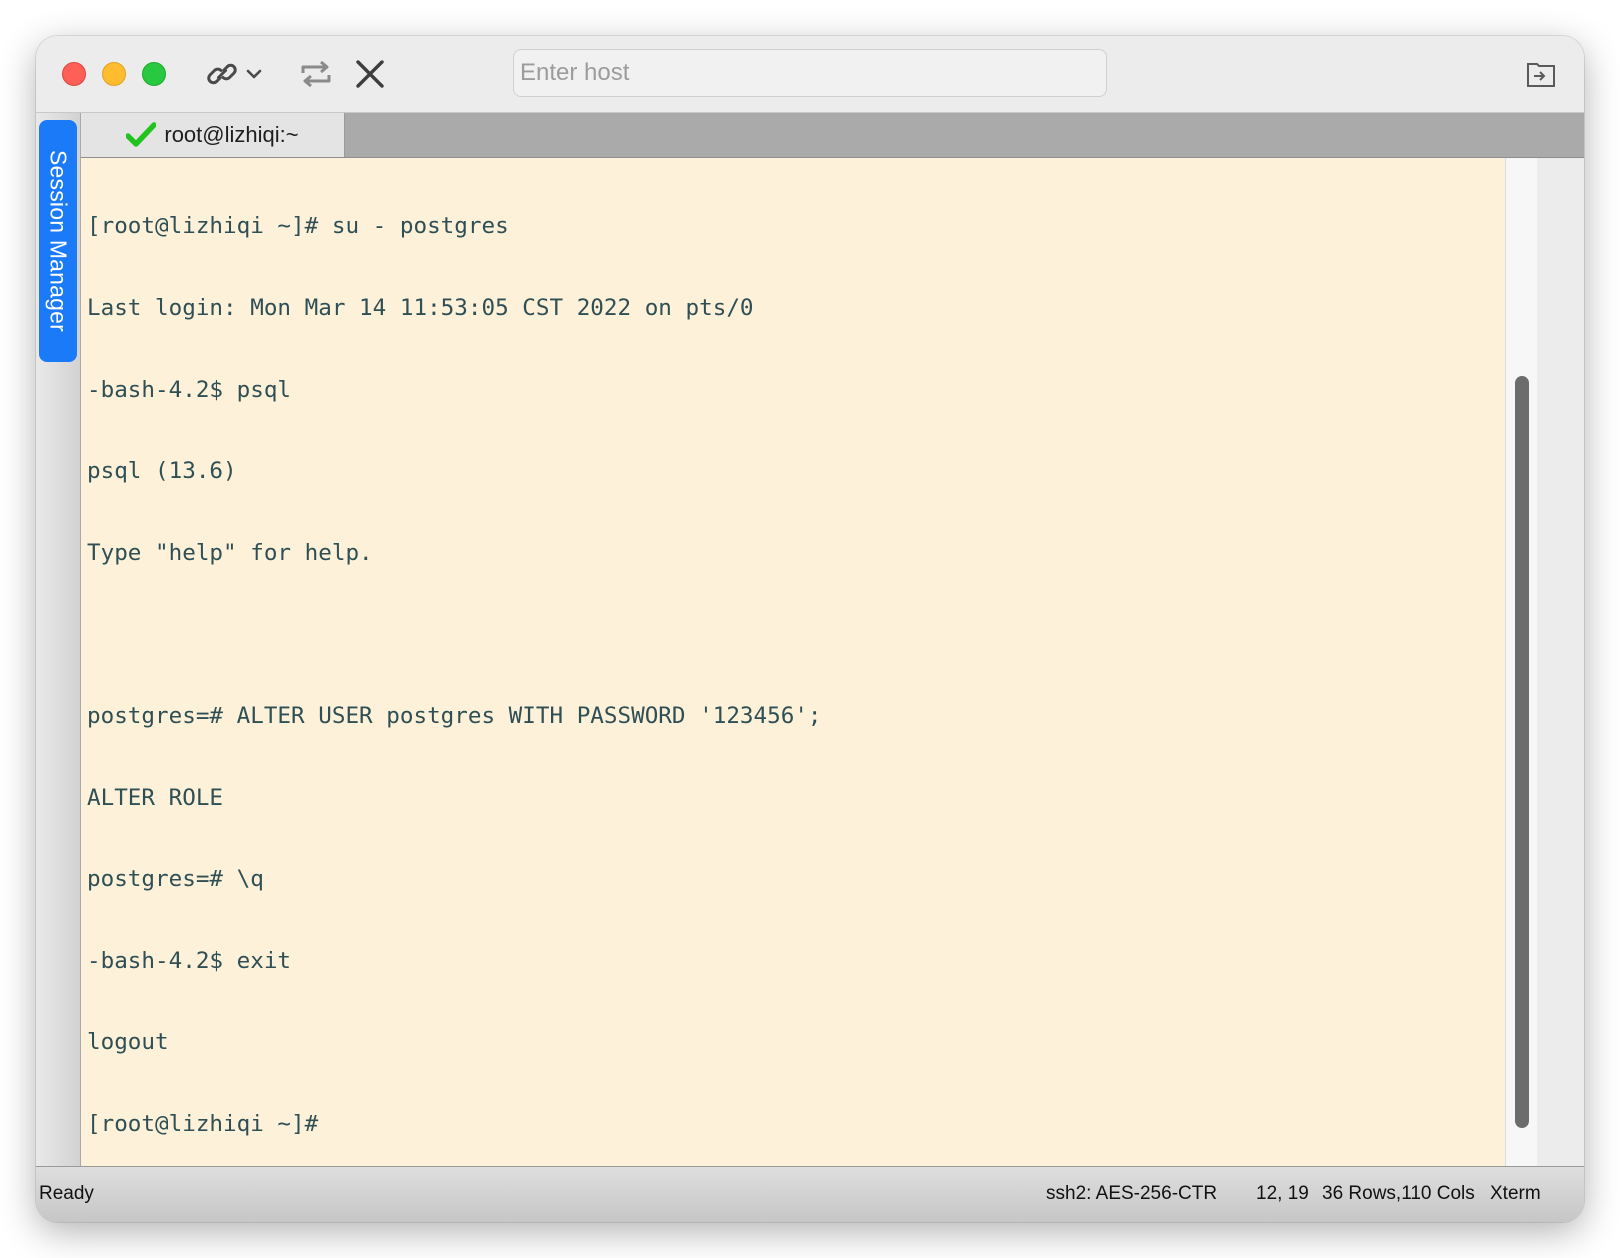  Describe the element at coordinates (1522, 752) in the screenshot. I see `scrollbar-thumb` at that location.